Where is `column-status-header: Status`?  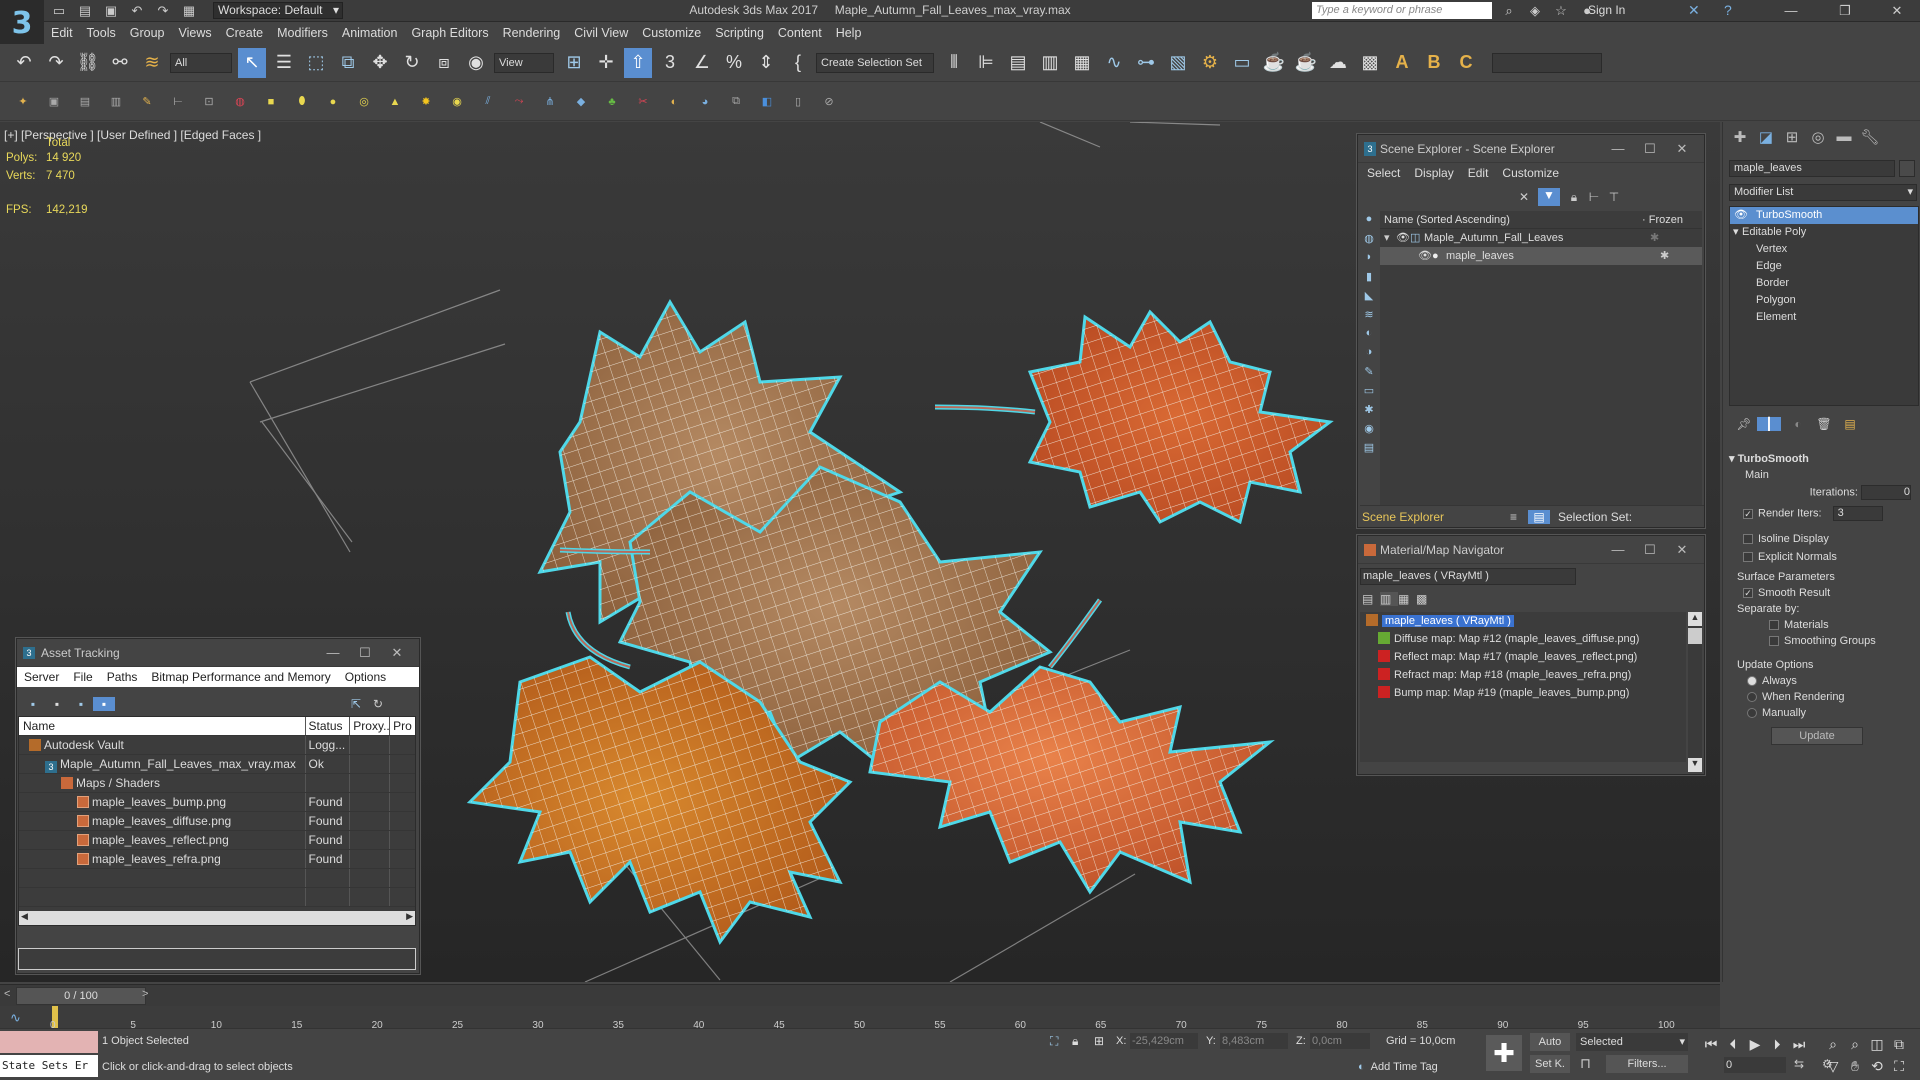 column-status-header: Status is located at coordinates (328, 726).